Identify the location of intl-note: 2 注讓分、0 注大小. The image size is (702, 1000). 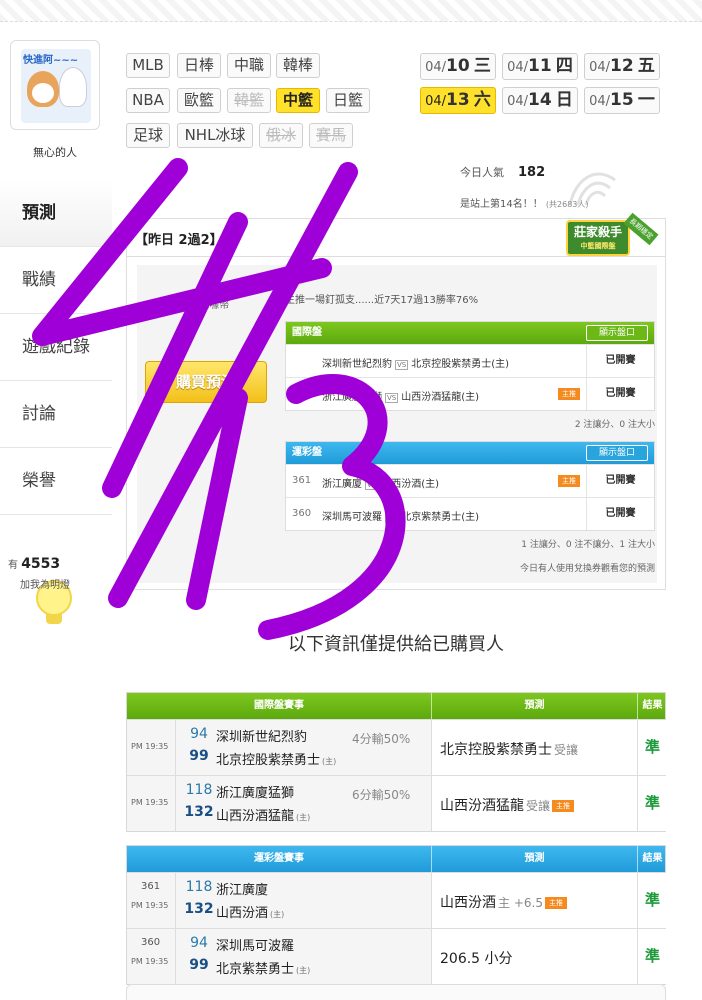
(614, 425).